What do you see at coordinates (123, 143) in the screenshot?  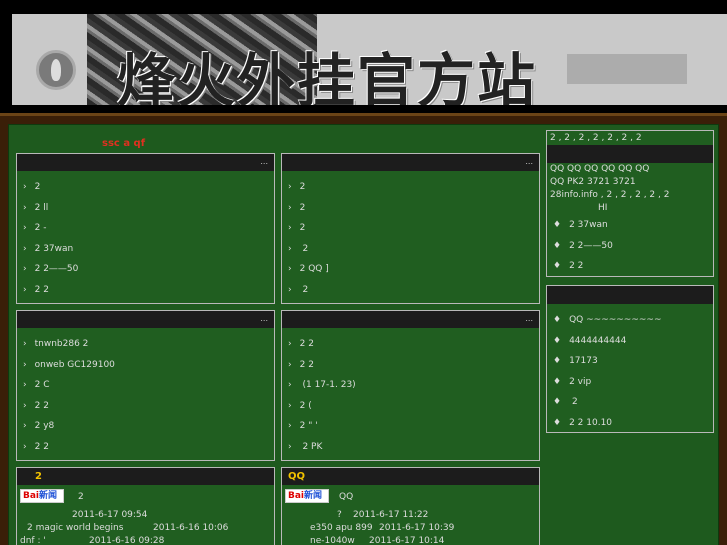 I see `scrolling-notice: ssc a qf` at bounding box center [123, 143].